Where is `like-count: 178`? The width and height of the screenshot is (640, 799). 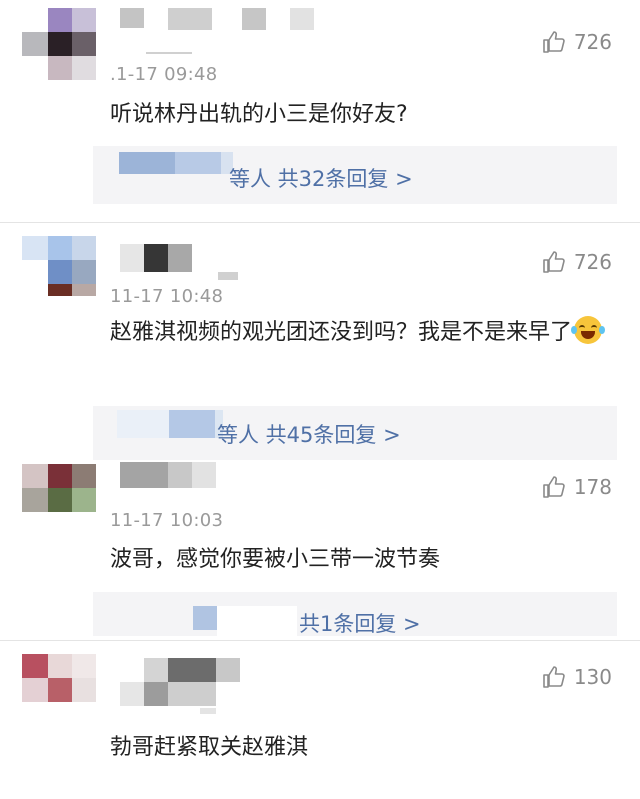
like-count: 178 is located at coordinates (592, 487).